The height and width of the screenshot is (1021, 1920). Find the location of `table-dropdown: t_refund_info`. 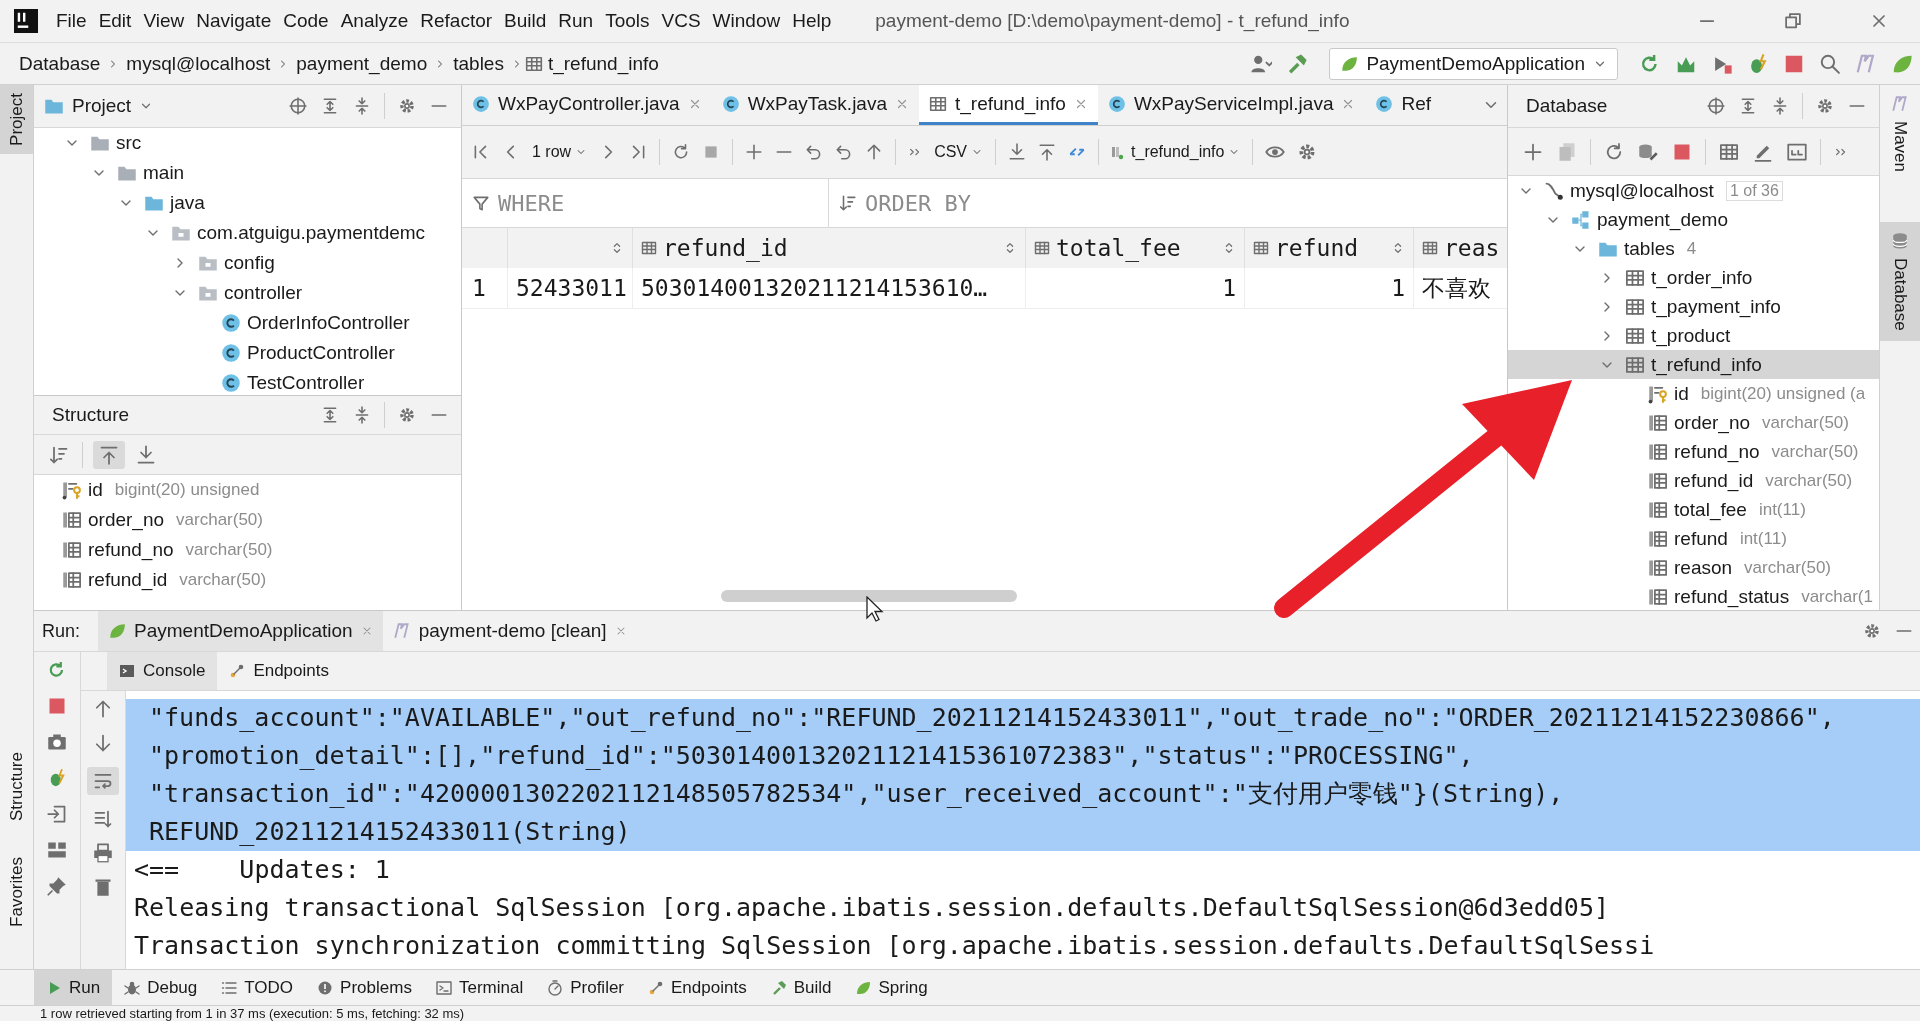

table-dropdown: t_refund_info is located at coordinates (1176, 152).